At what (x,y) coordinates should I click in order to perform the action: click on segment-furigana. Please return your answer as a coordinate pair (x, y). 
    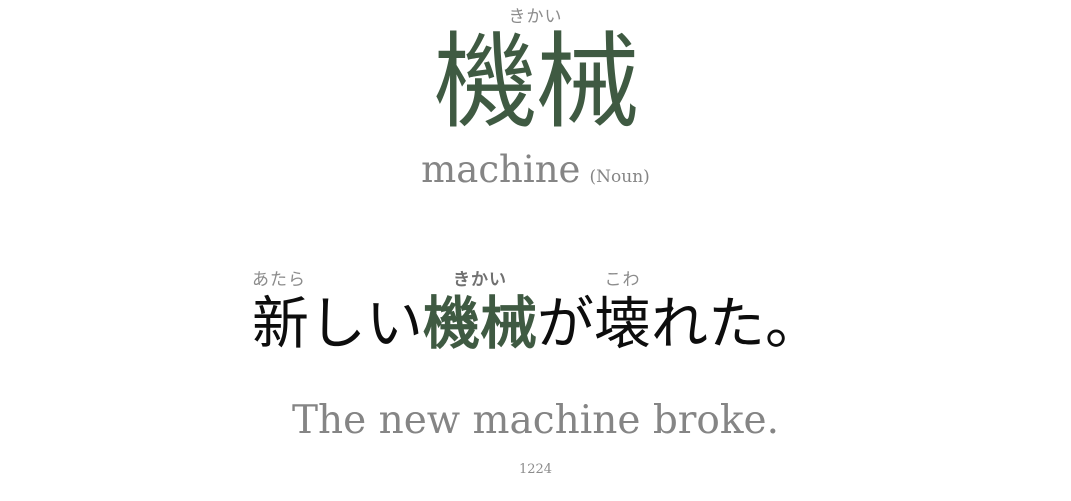
    Looking at the image, I should click on (565, 280).